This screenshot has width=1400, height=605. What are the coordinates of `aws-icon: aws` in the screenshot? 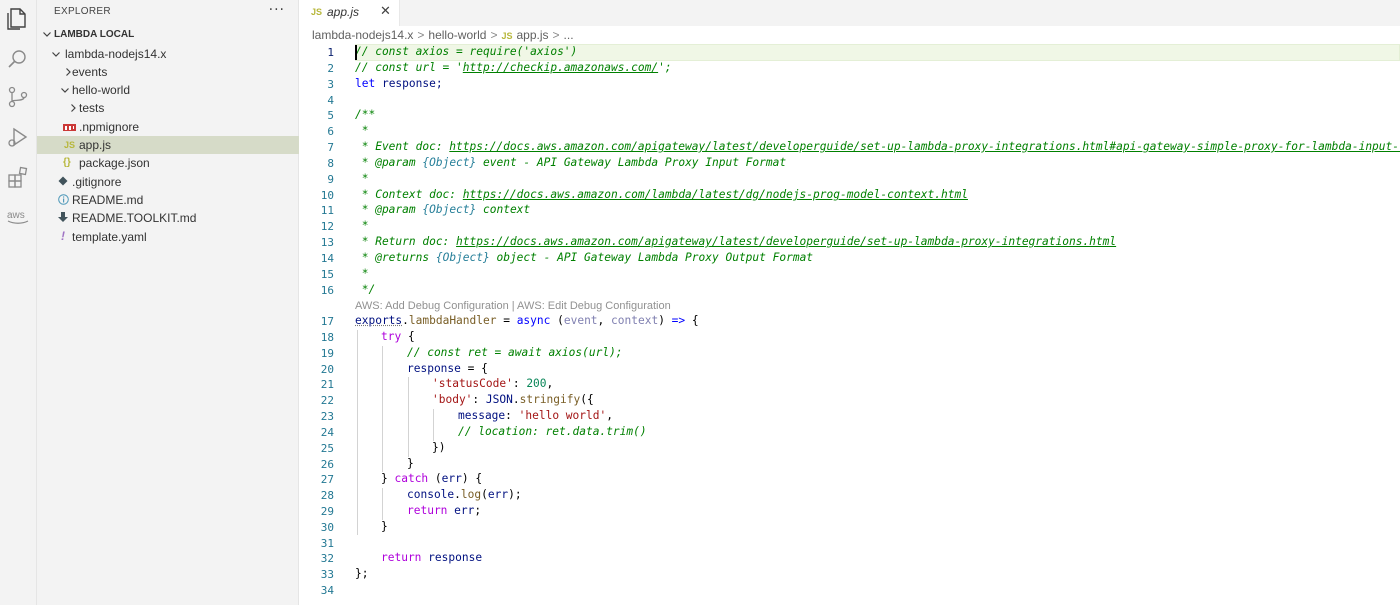 It's located at (18, 217).